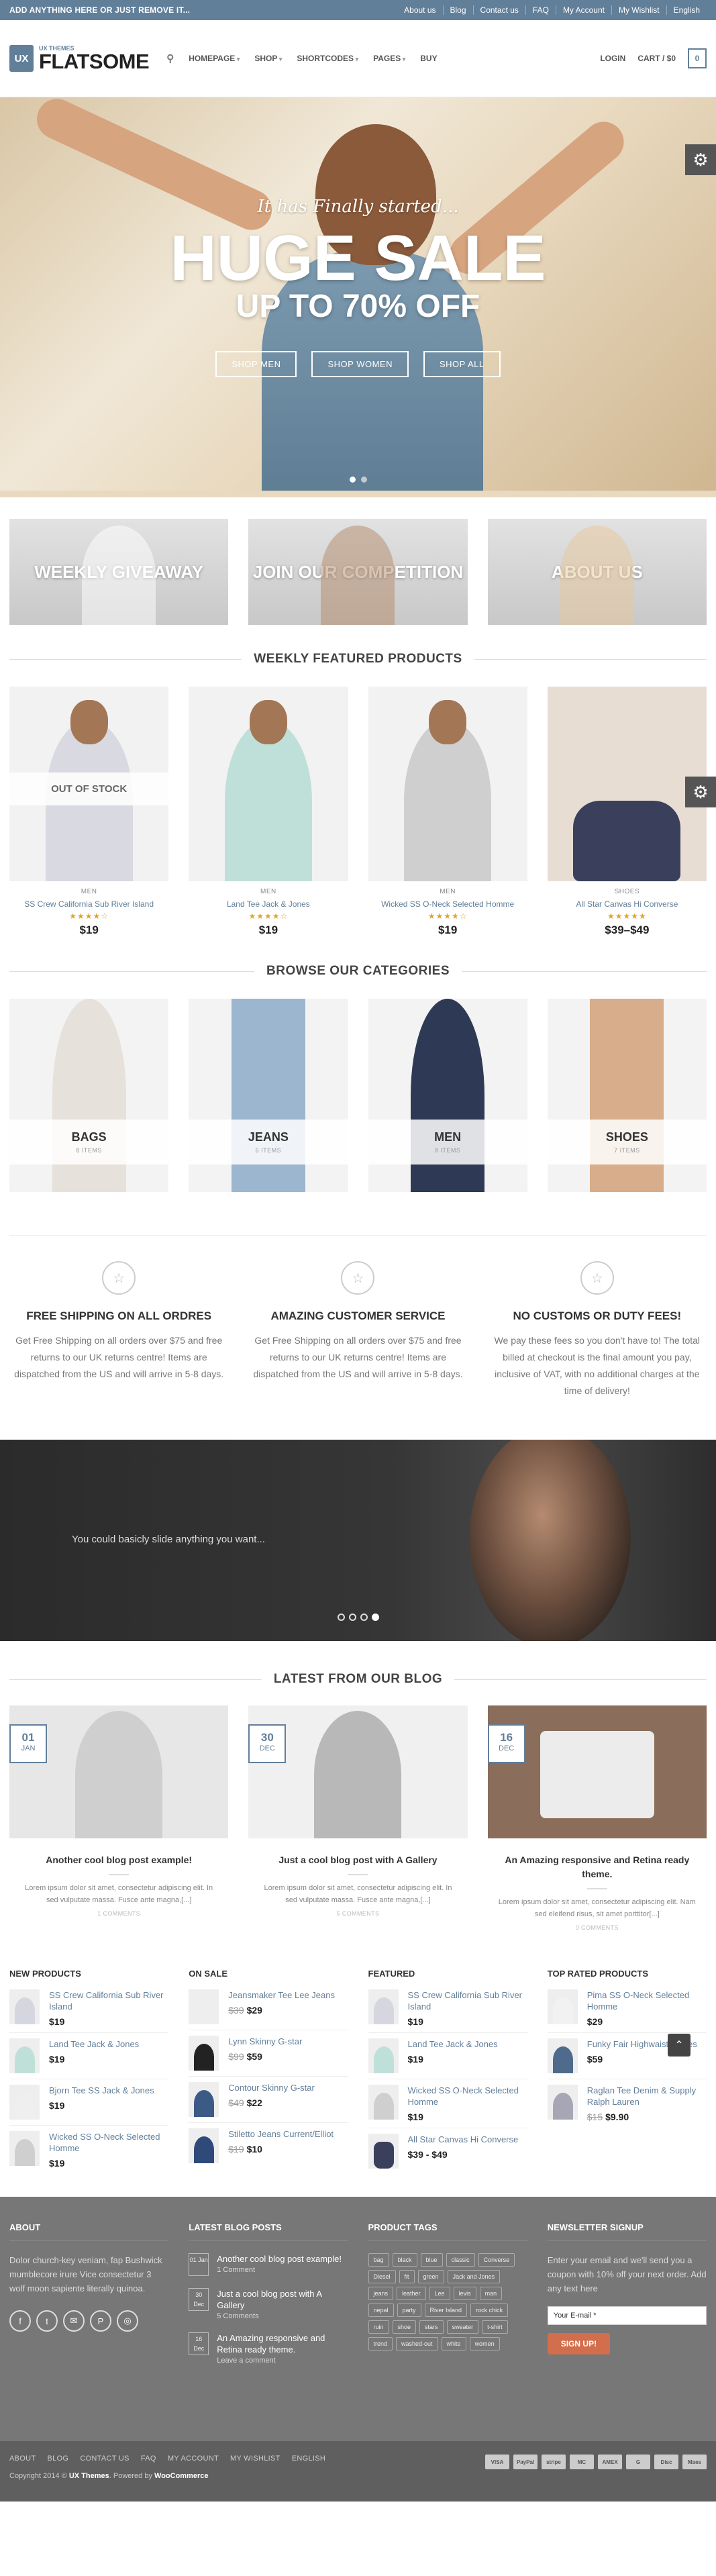  I want to click on site-logo: UX UX THEMES FLATSOME, so click(79, 58).